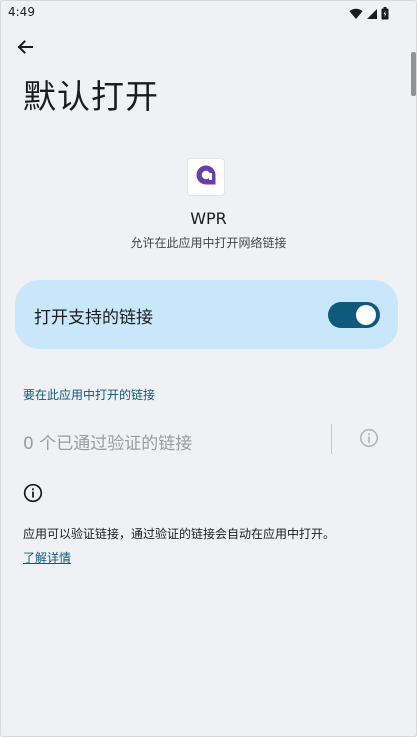 The height and width of the screenshot is (737, 417). I want to click on signal-icon, so click(372, 14).